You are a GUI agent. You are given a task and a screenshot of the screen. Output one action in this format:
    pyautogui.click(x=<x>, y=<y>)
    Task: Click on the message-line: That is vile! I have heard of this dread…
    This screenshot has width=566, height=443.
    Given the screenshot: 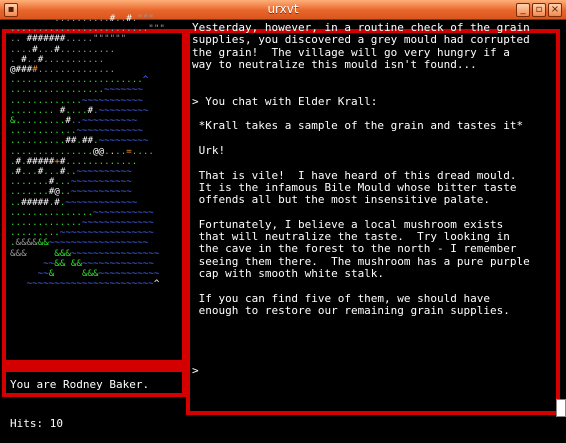 What is the action you would take?
    pyautogui.click(x=354, y=175)
    